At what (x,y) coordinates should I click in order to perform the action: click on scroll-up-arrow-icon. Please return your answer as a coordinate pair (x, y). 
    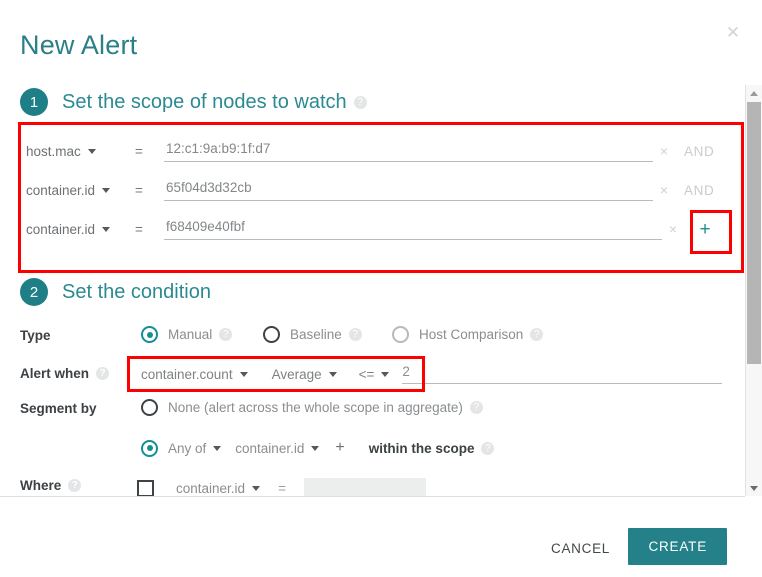
    Looking at the image, I should click on (754, 93).